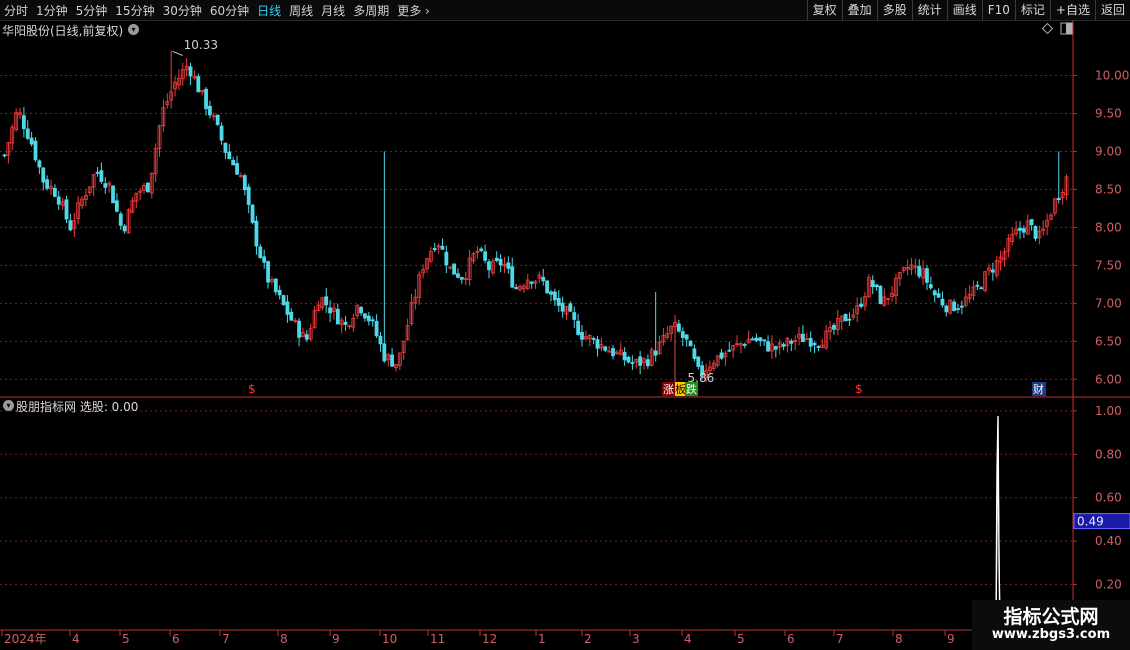 This screenshot has height=650, width=1130. Describe the element at coordinates (1108, 151) in the screenshot. I see `price-tick-label: 9.00` at that location.